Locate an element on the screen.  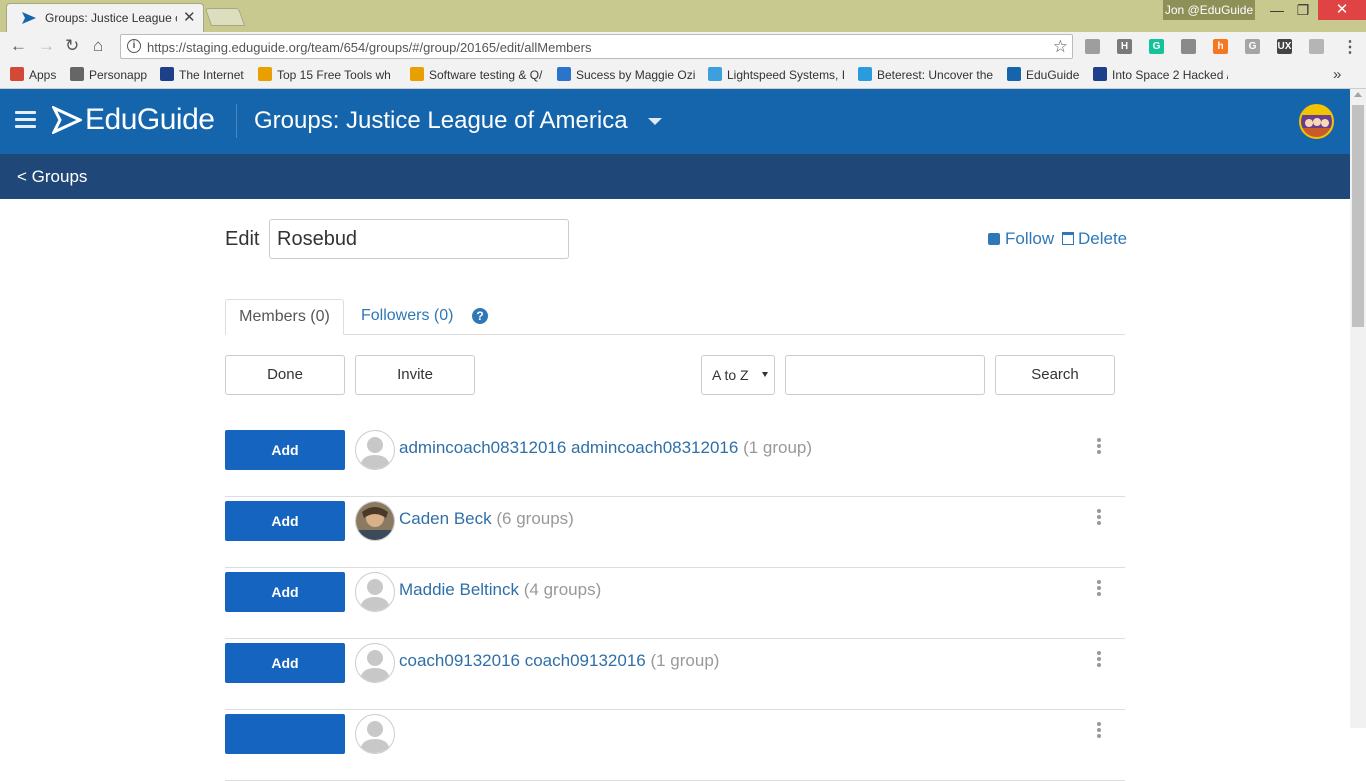
camera-ext-icon is located at coordinates (1188, 46).